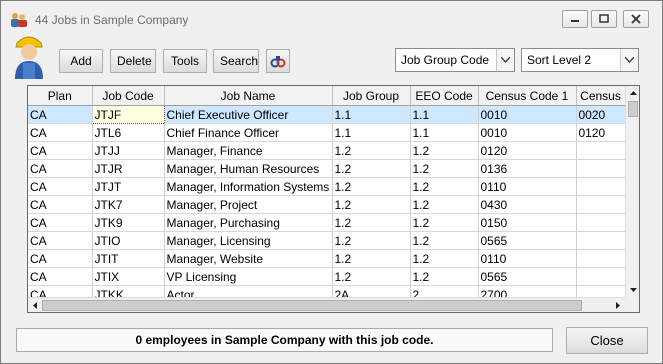  Describe the element at coordinates (636, 19) in the screenshot. I see `close-window-button` at that location.